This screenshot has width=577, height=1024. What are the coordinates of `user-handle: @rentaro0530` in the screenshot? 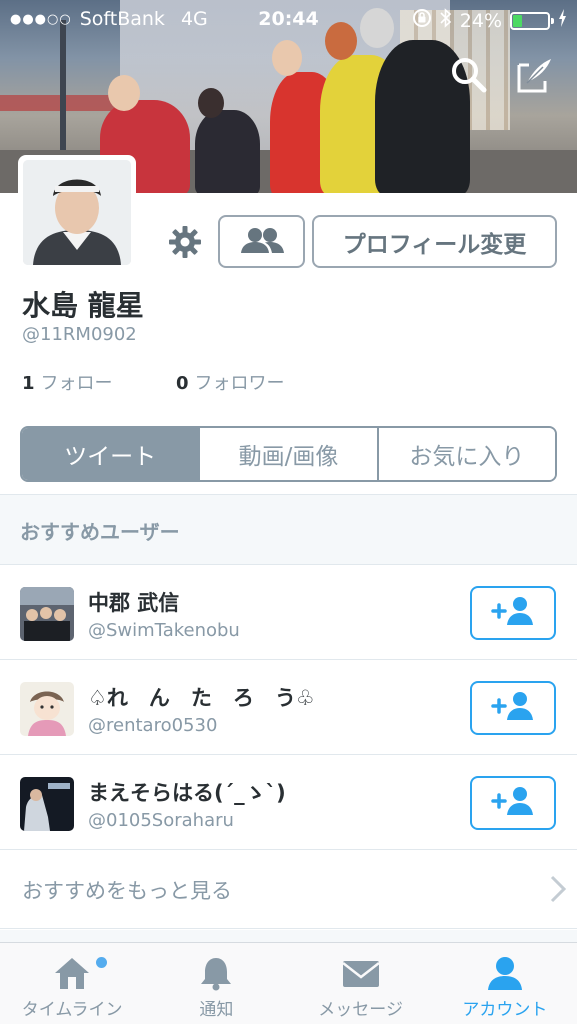 It's located at (153, 725).